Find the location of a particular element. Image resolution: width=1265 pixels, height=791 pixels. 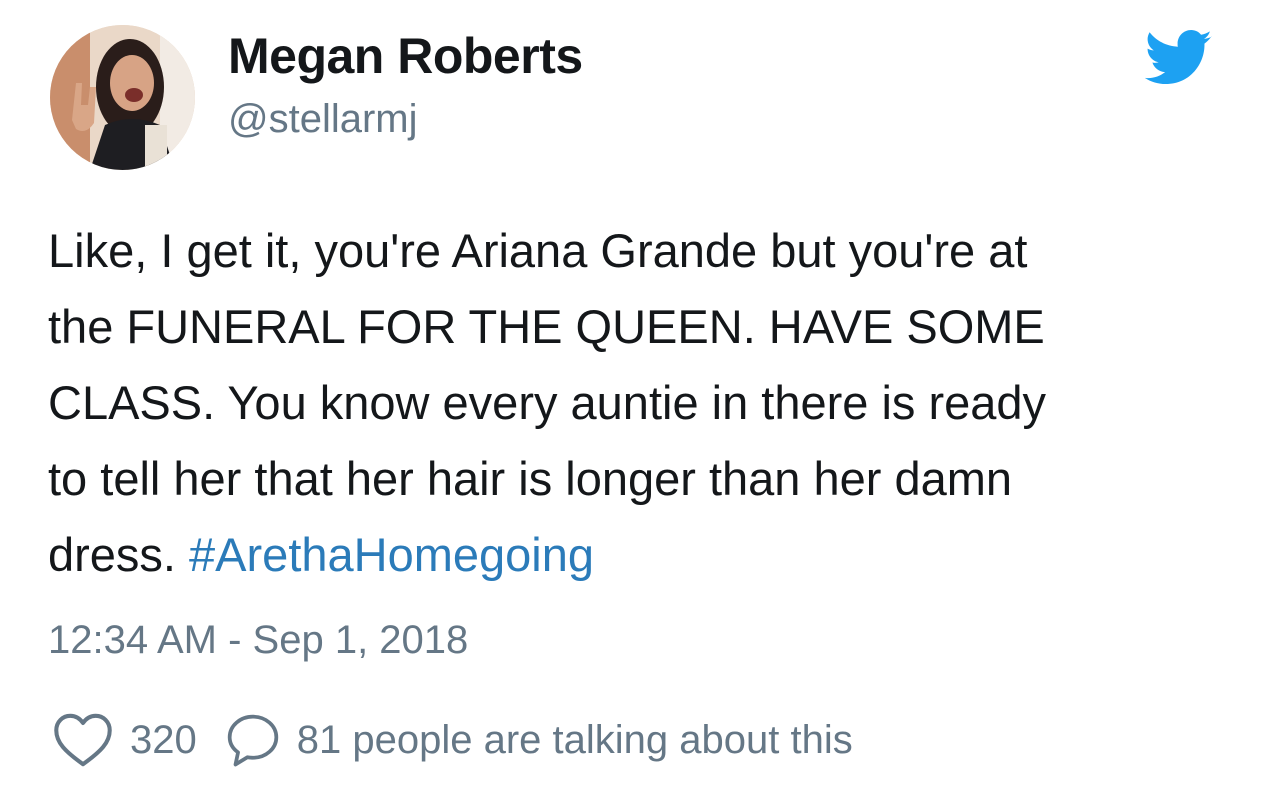

like-count: 320 is located at coordinates (163, 739).